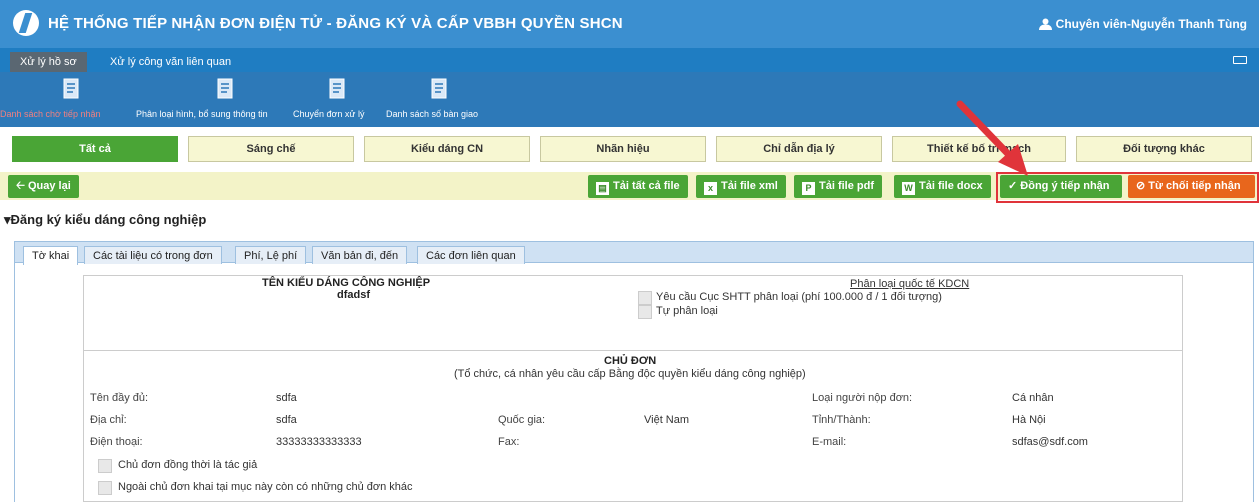 Image resolution: width=1259 pixels, height=502 pixels. I want to click on fullname-label: Tên đầy đủ:, so click(119, 398).